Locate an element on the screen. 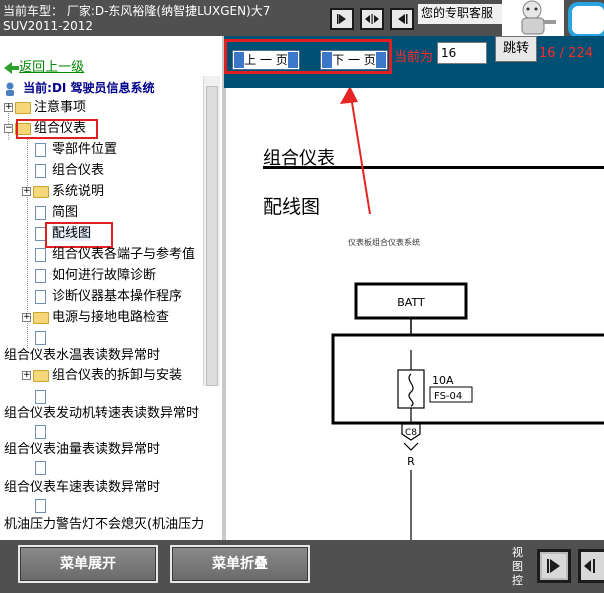 The image size is (604, 593). tree-item-troubleshooting: 如何进行故障诊断 is located at coordinates (95, 276).